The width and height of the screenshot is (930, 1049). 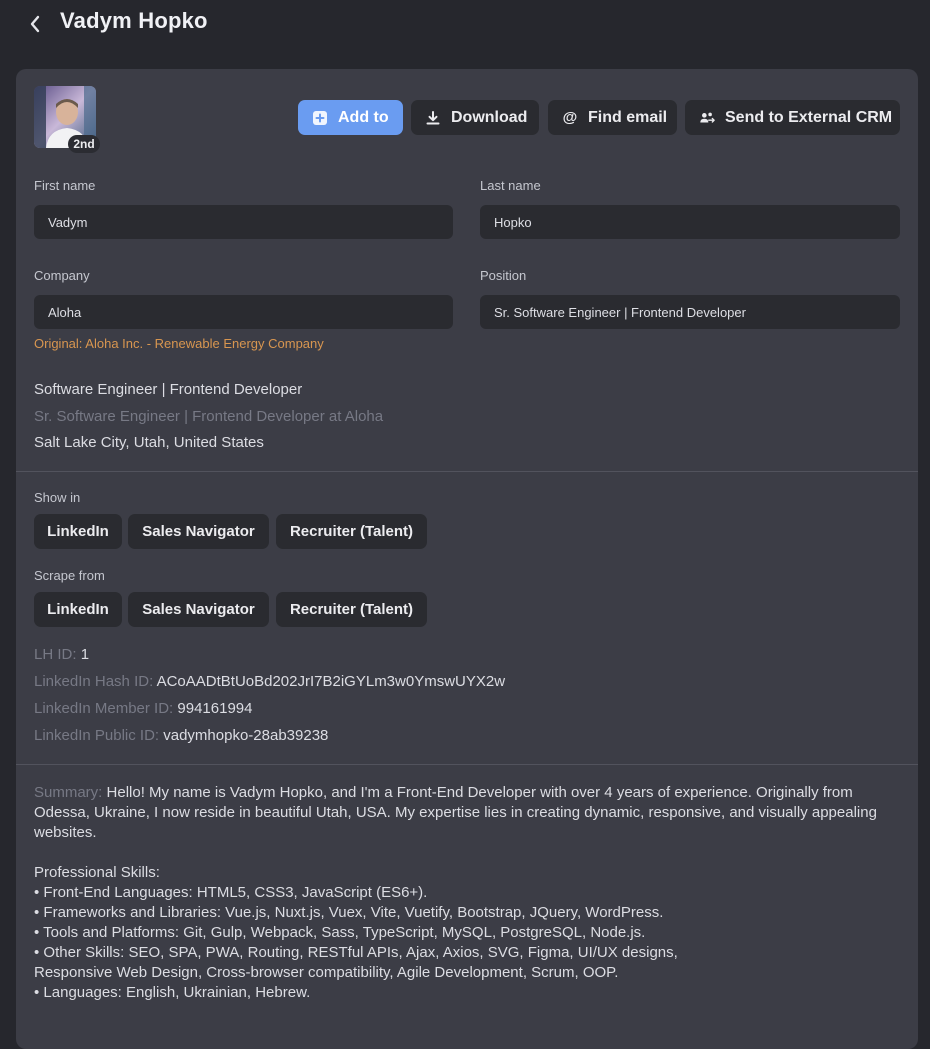 What do you see at coordinates (243, 312) in the screenshot?
I see `company-input` at bounding box center [243, 312].